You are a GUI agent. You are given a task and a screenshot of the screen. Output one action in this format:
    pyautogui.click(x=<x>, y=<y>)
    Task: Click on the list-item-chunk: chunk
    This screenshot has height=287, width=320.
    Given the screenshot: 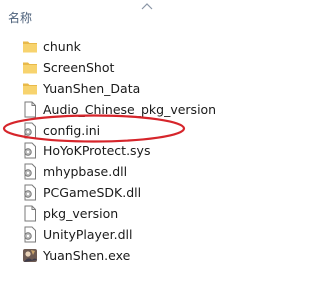 What is the action you would take?
    pyautogui.click(x=138, y=46)
    